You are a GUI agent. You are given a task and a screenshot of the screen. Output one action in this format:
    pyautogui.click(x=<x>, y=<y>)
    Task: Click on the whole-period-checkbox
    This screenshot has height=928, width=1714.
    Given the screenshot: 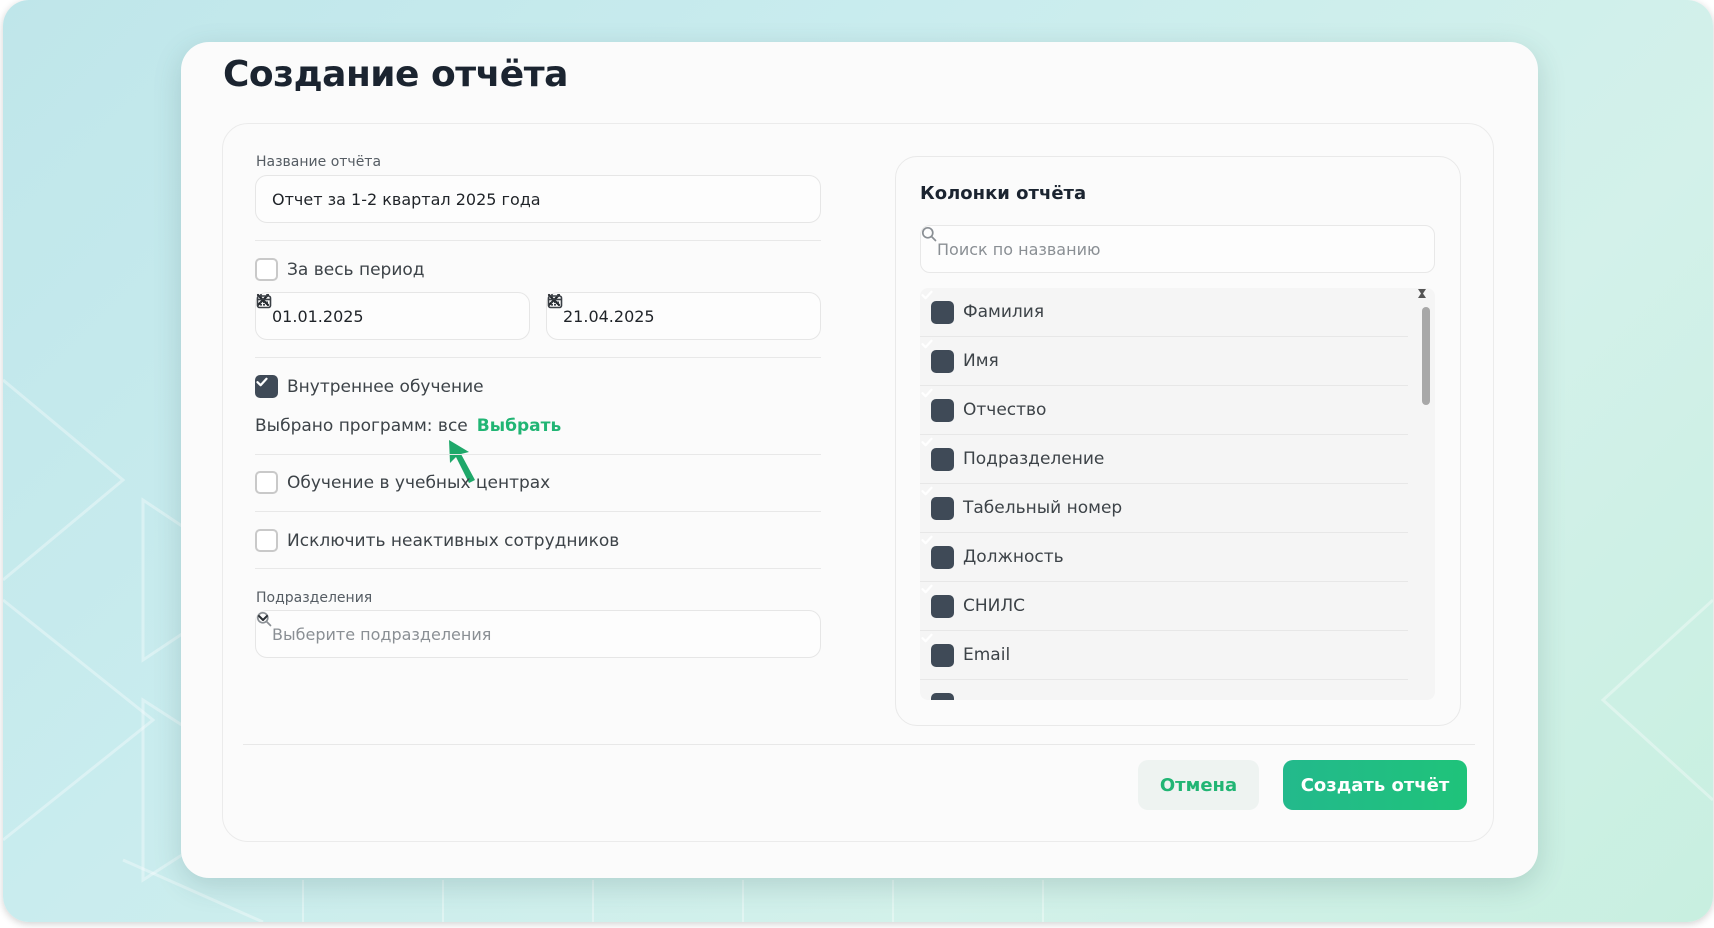 What is the action you would take?
    pyautogui.click(x=266, y=269)
    